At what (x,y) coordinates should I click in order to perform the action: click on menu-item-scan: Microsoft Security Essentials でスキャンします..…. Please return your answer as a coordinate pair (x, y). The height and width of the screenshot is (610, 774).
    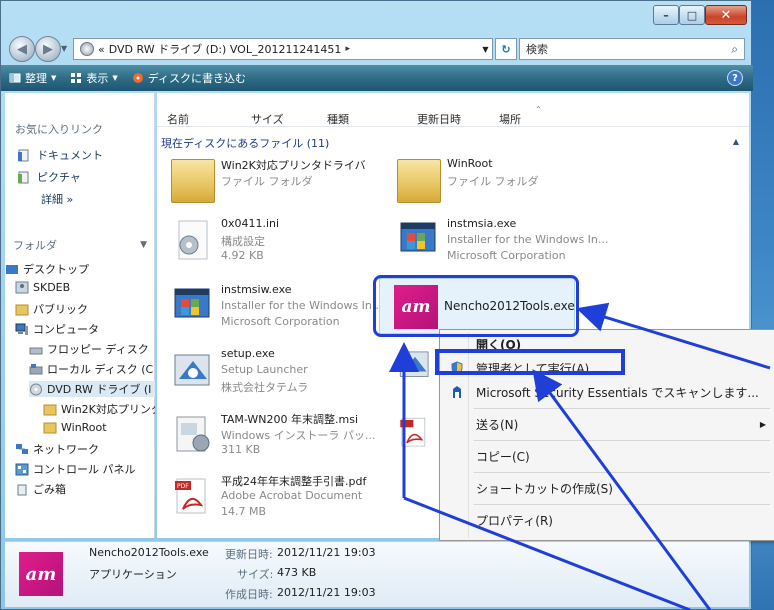
    Looking at the image, I should click on (607, 392).